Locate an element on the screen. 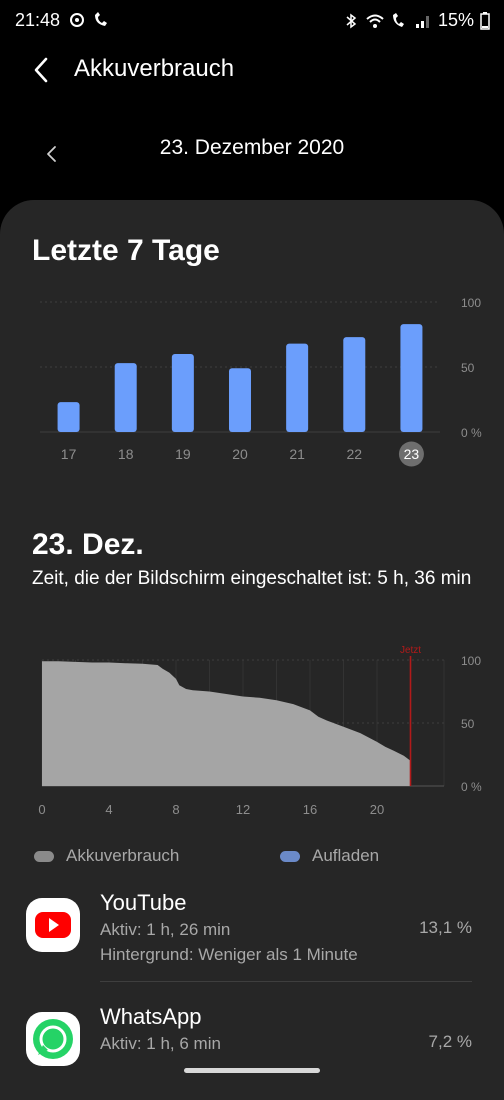  legend-usage-swatch is located at coordinates (44, 856).